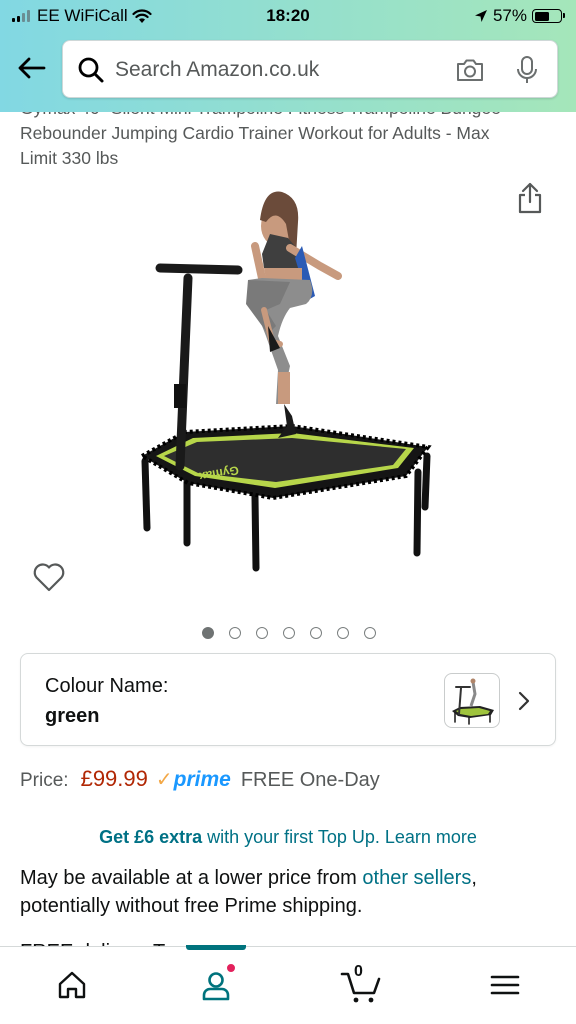  I want to click on other-sellers-link: other sellers, so click(416, 878).